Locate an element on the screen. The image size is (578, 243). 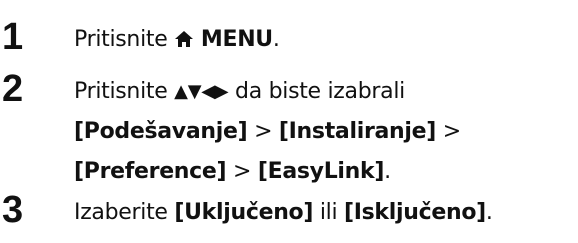
menu-path-item-1: [Podešavanje] is located at coordinates (161, 131).